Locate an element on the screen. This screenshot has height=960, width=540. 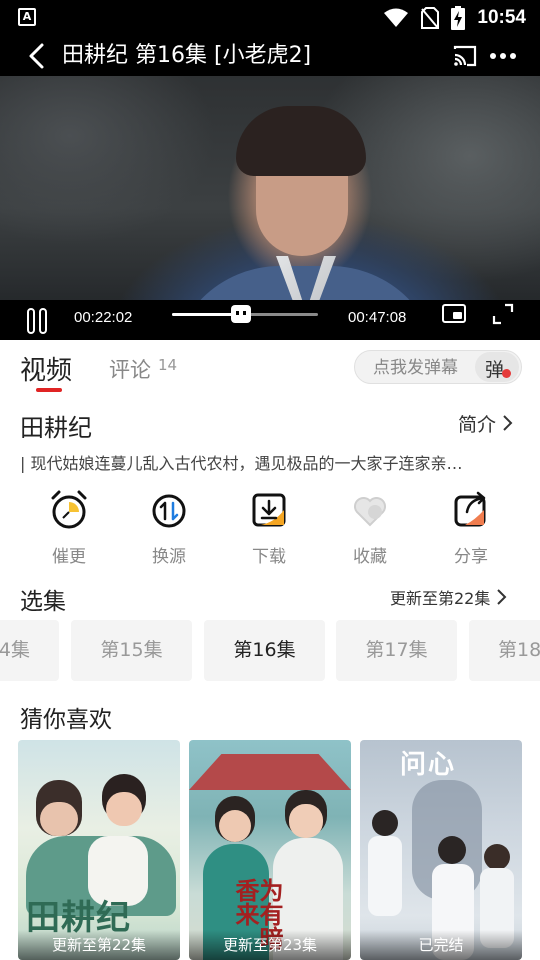
title-bar: 田耕纪 第16集 [小老虎2] is located at coordinates (270, 56).